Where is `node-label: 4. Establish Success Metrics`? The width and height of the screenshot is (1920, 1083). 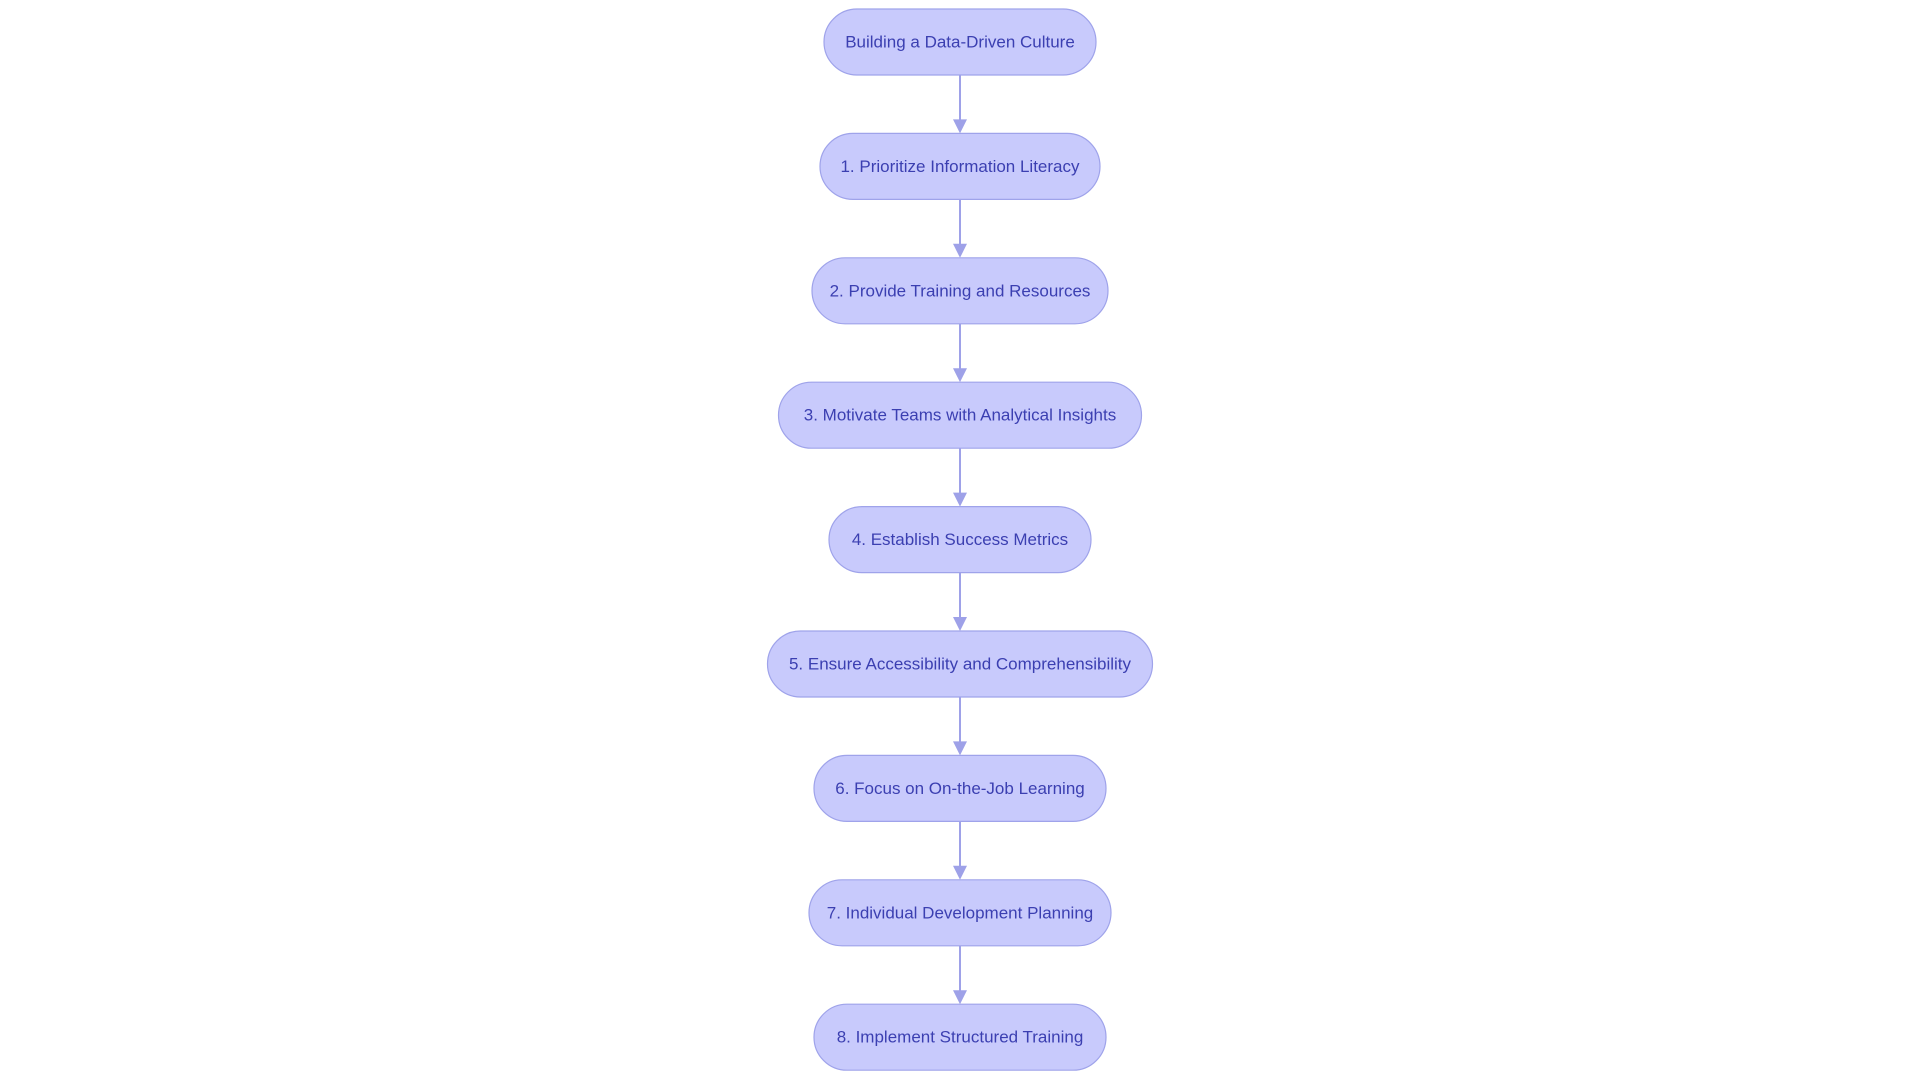
node-label: 4. Establish Success Metrics is located at coordinates (960, 539).